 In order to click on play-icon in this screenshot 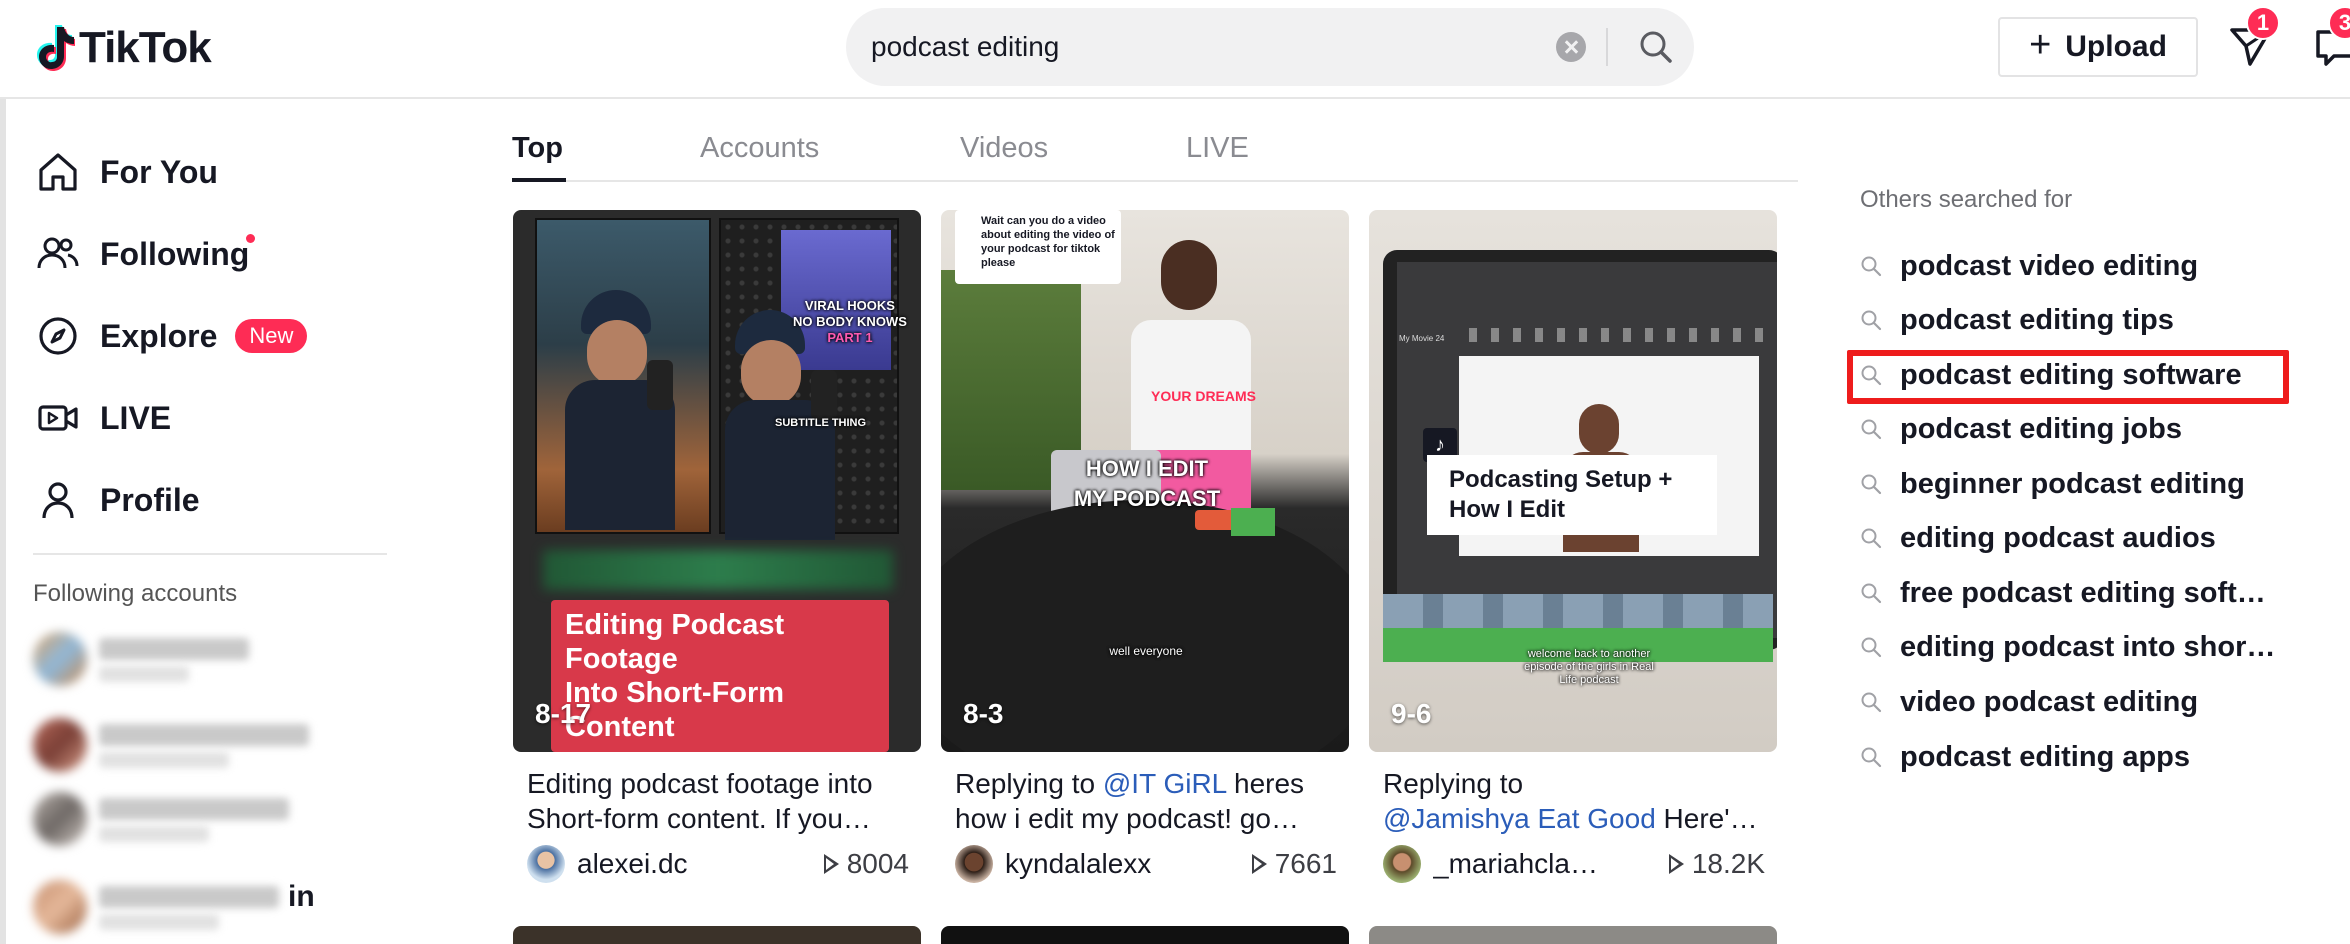, I will do `click(1259, 864)`.